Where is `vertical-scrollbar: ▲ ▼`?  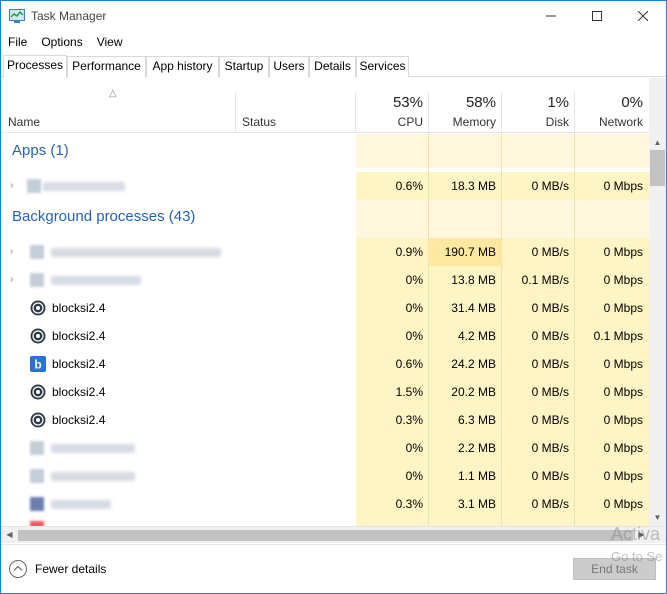 vertical-scrollbar: ▲ ▼ is located at coordinates (657, 302).